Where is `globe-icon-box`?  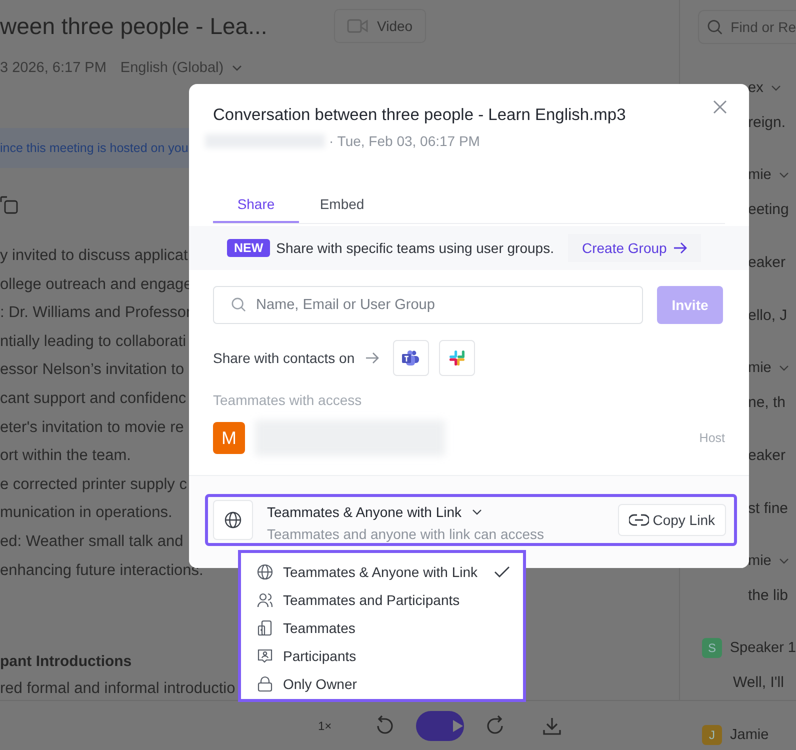
globe-icon-box is located at coordinates (233, 520).